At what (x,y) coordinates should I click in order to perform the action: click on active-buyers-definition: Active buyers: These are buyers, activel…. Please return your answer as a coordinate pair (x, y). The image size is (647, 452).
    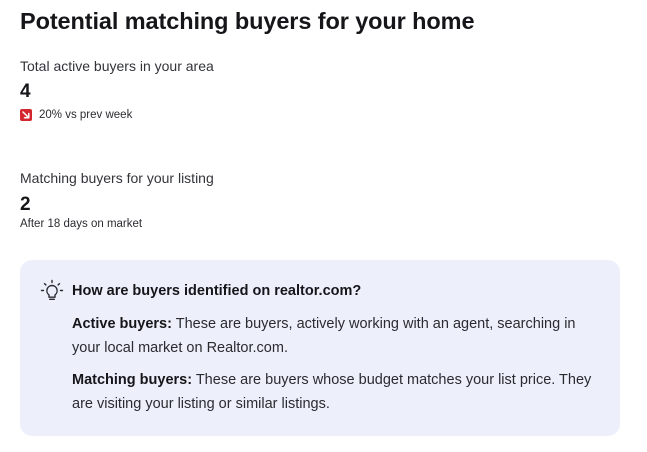
    Looking at the image, I should click on (332, 336).